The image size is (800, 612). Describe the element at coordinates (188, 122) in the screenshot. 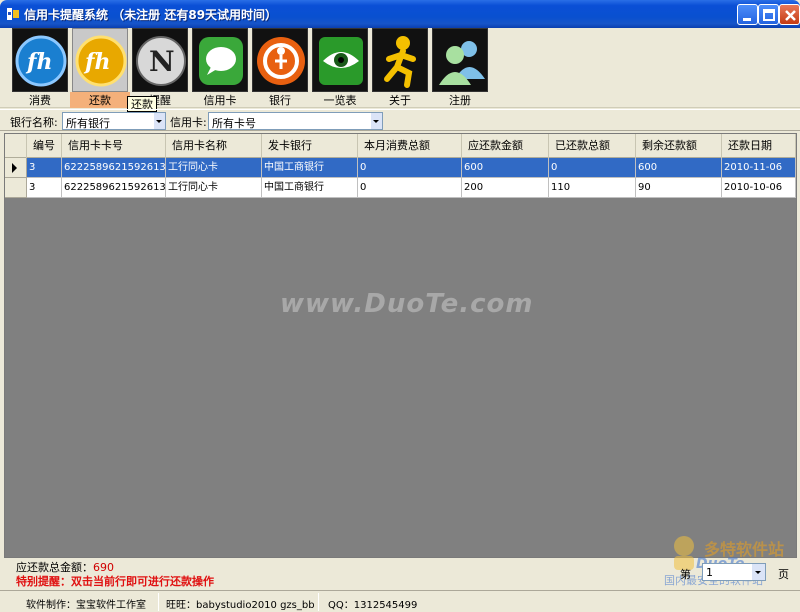

I see `card-filter-label: 信用卡:` at that location.